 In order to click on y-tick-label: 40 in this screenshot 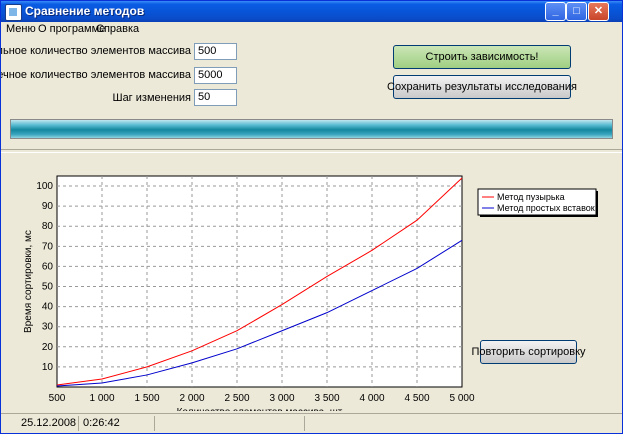, I will do `click(48, 307)`.